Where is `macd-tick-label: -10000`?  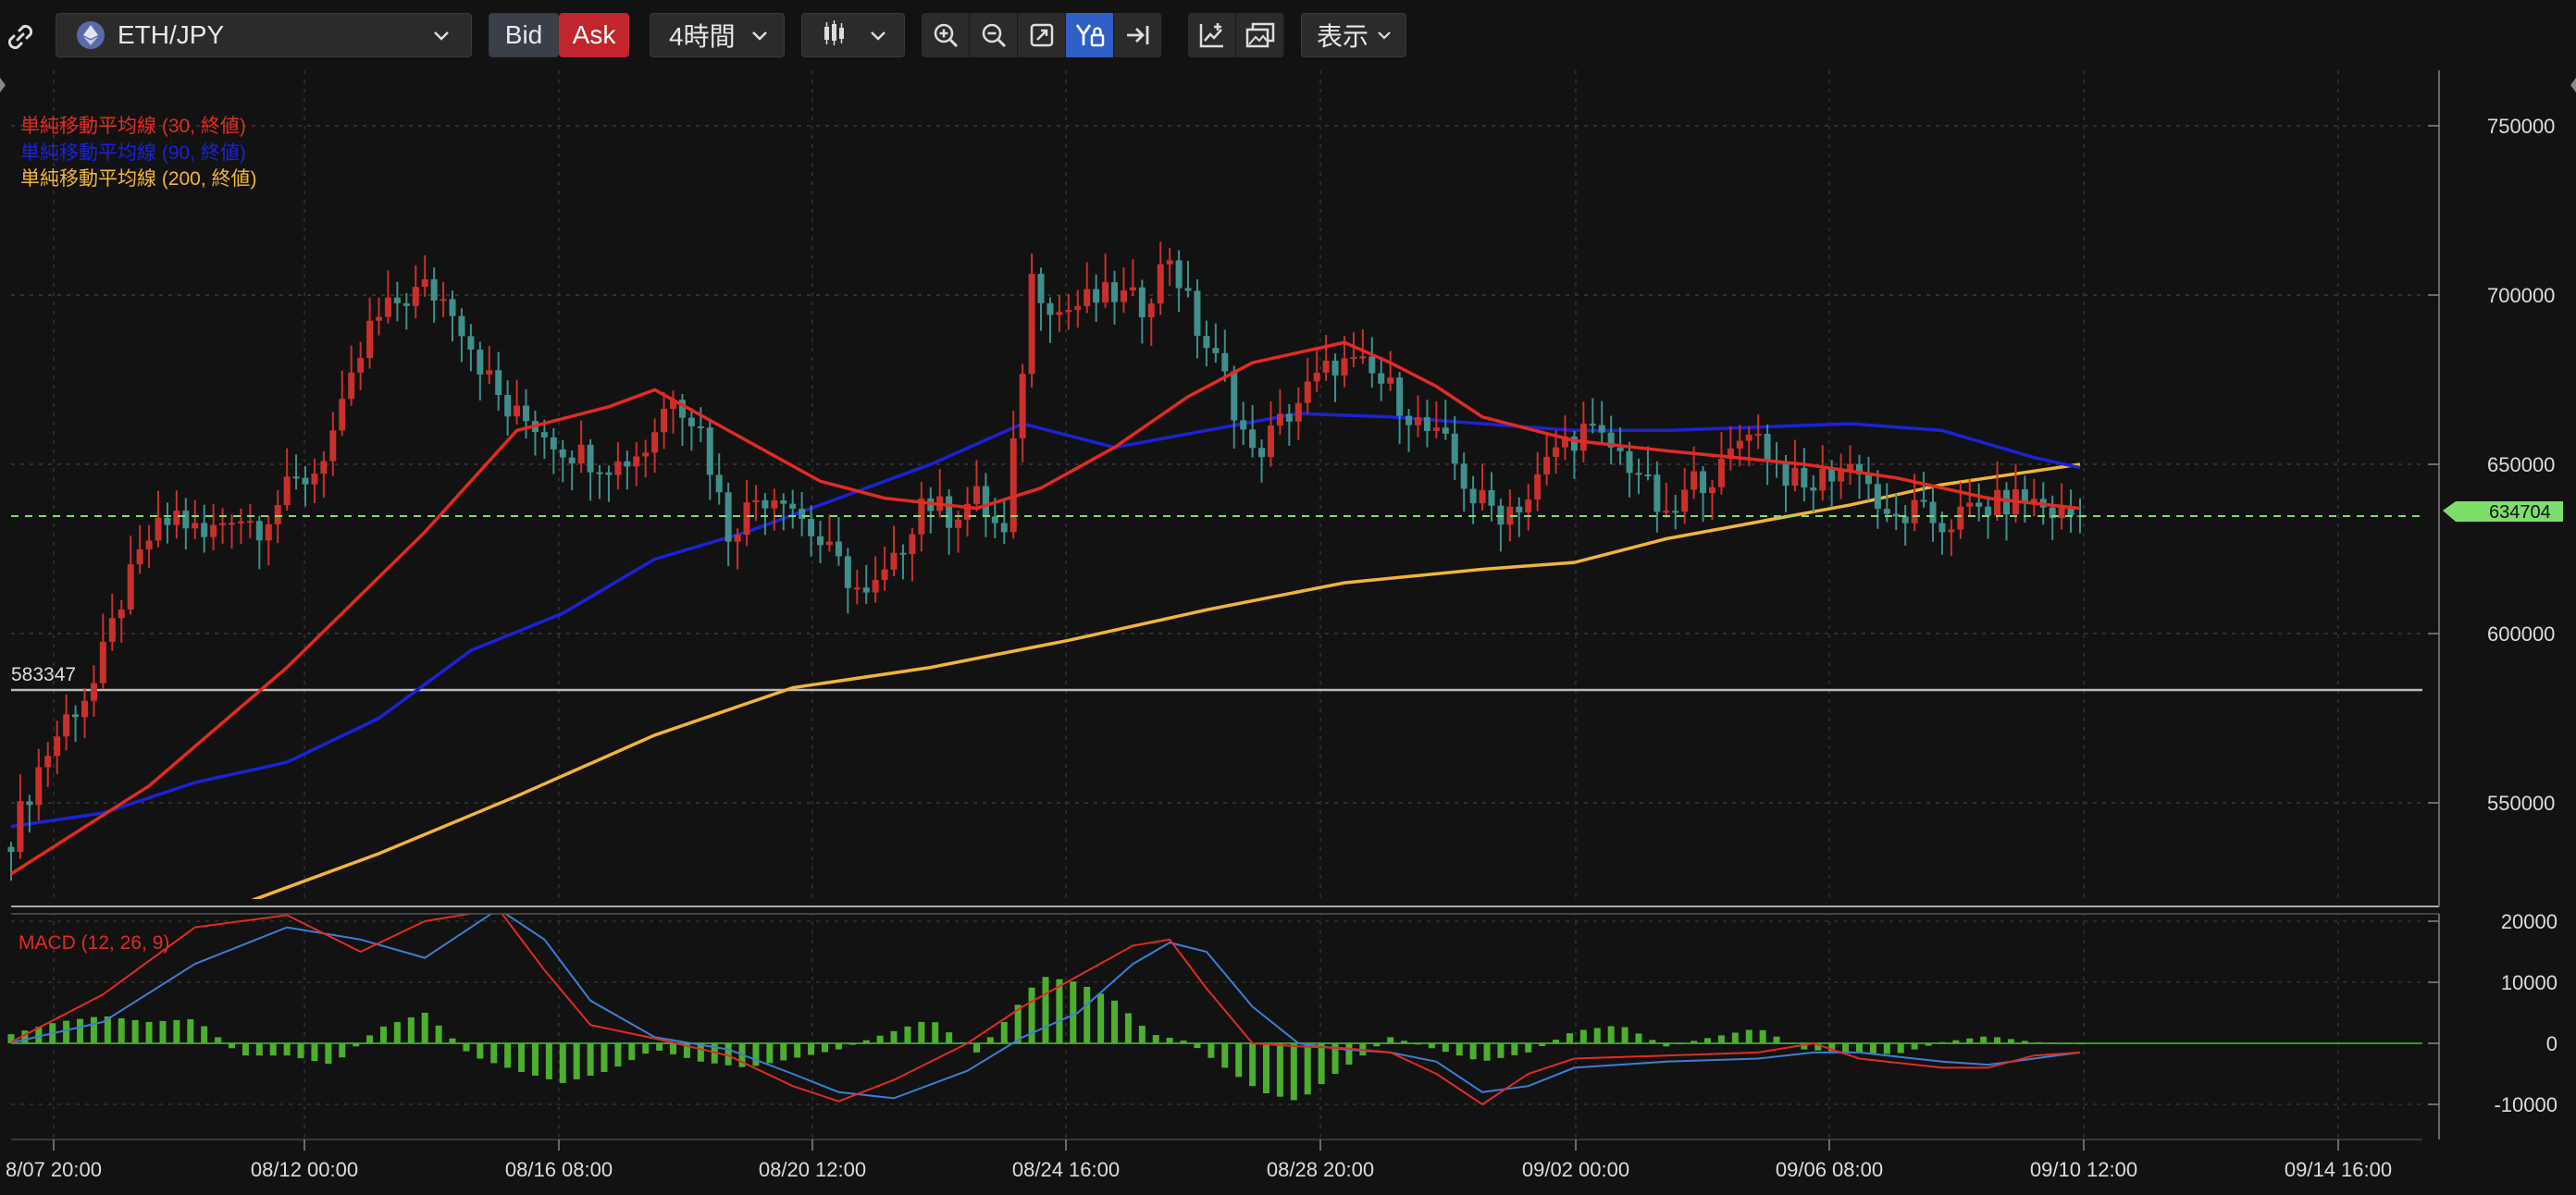 macd-tick-label: -10000 is located at coordinates (2525, 1105).